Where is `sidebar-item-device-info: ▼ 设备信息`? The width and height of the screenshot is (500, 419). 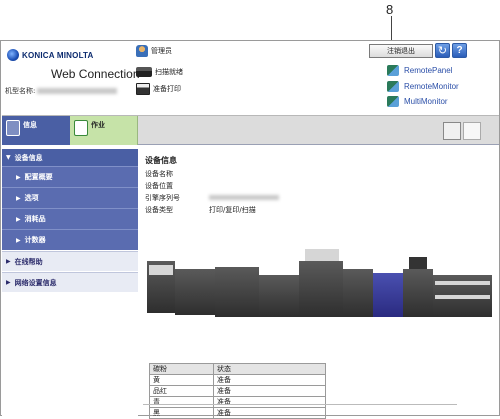 sidebar-item-device-info: ▼ 设备信息 is located at coordinates (70, 157).